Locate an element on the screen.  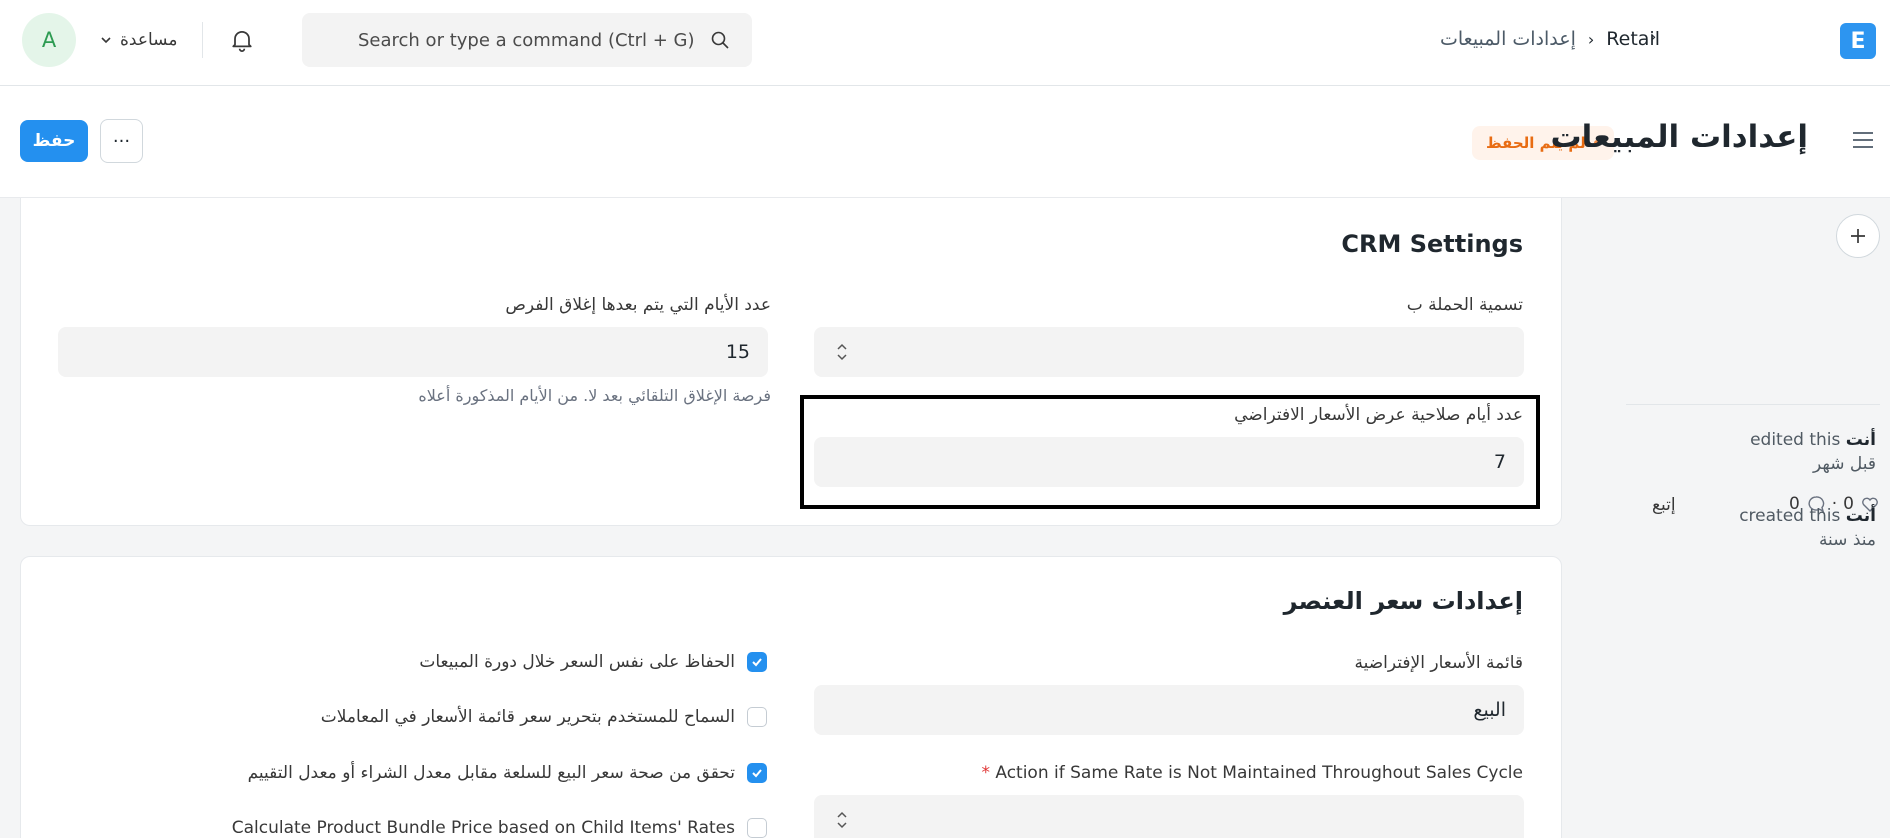
bundle-price-checkbox is located at coordinates (757, 828).